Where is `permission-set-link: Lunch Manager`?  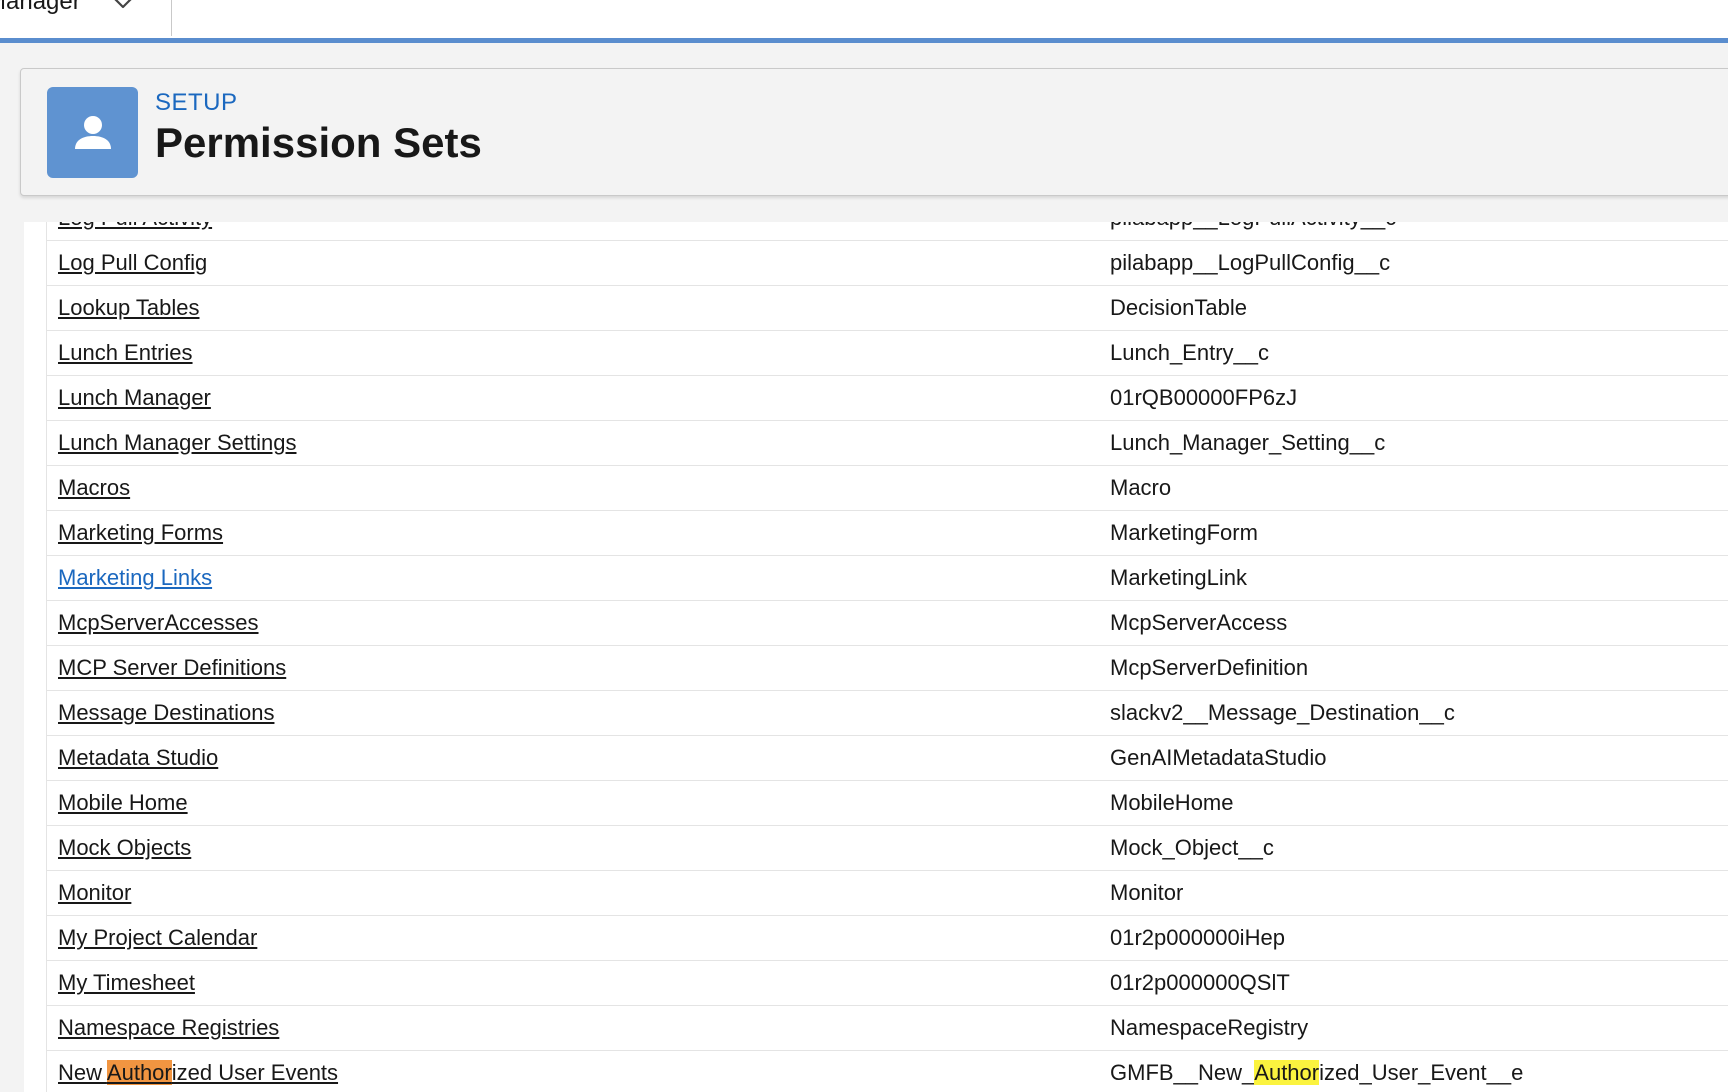 permission-set-link: Lunch Manager is located at coordinates (134, 398).